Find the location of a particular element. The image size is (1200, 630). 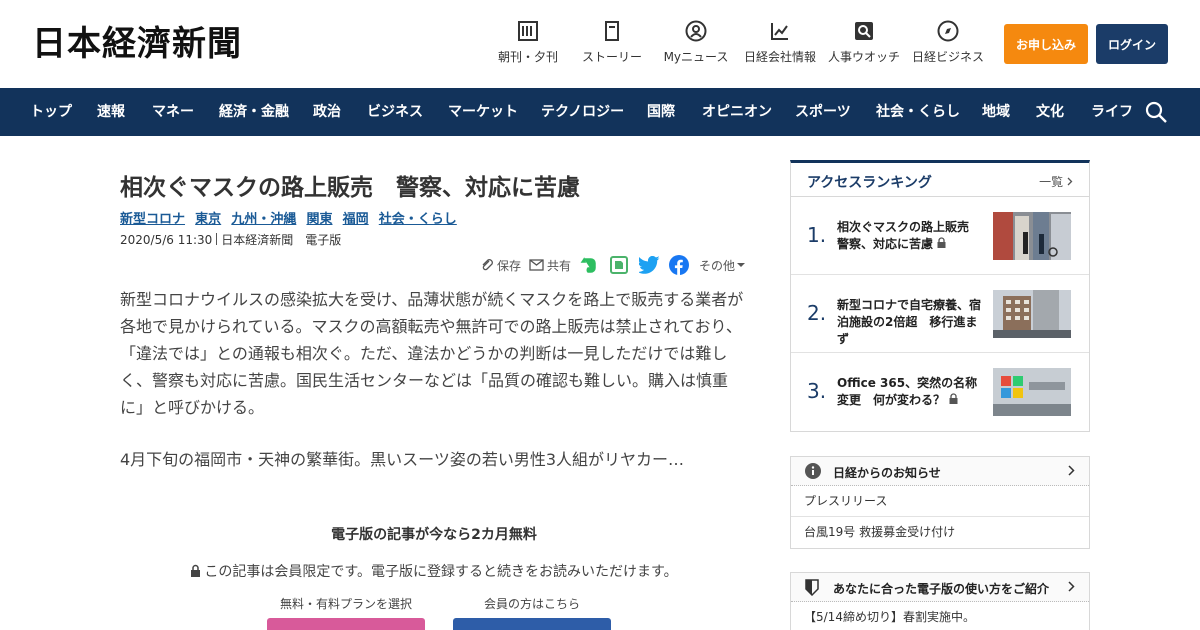

user-icon is located at coordinates (696, 31).